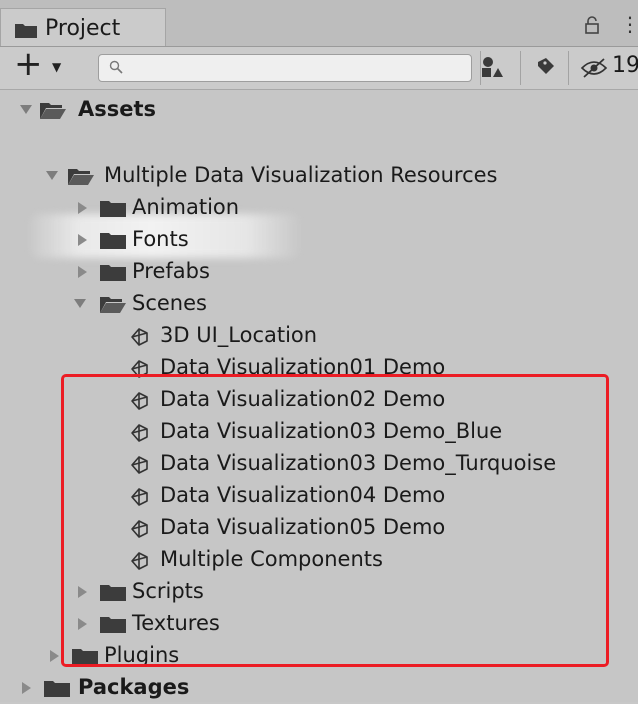 Image resolution: width=638 pixels, height=704 pixels. Describe the element at coordinates (629, 24) in the screenshot. I see `more-options-icon: ⋮` at that location.